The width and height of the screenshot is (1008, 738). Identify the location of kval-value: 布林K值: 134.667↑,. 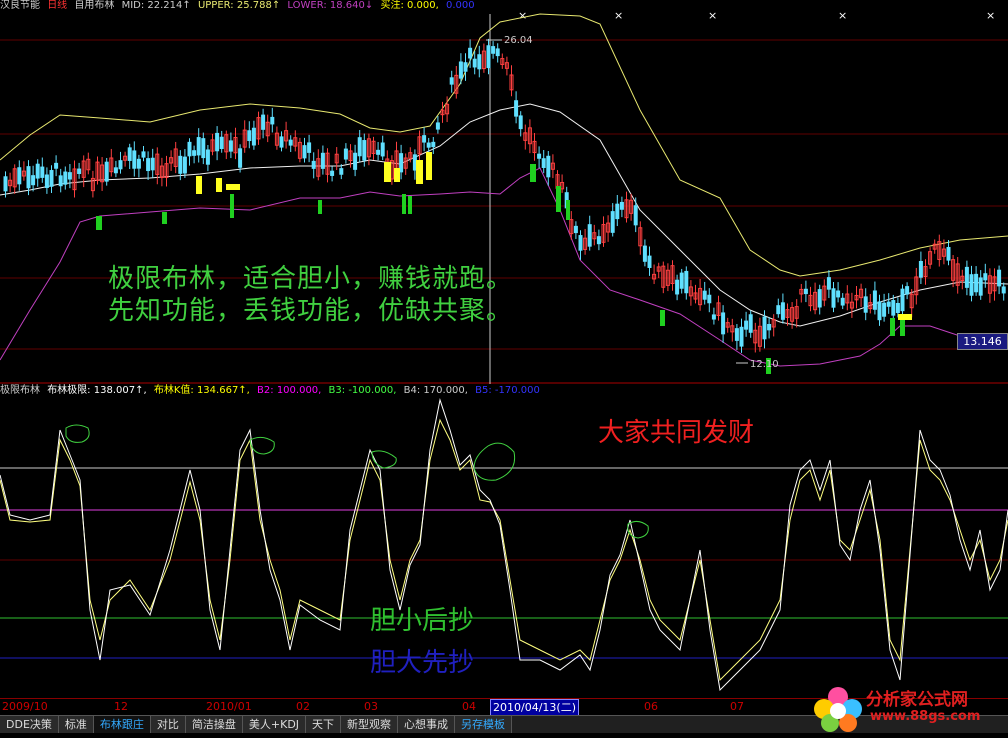
(201, 390).